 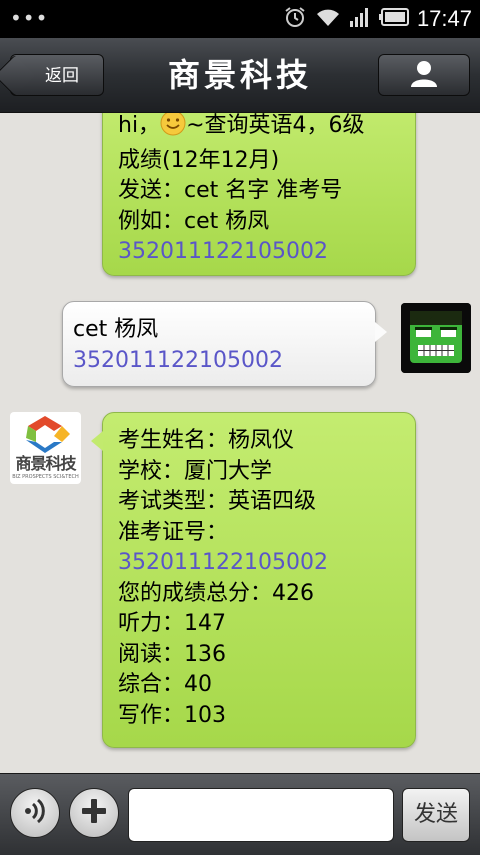 What do you see at coordinates (45, 477) in the screenshot?
I see `bot-logo-subtext: BIZ PROSPECTS SCI&TECH` at bounding box center [45, 477].